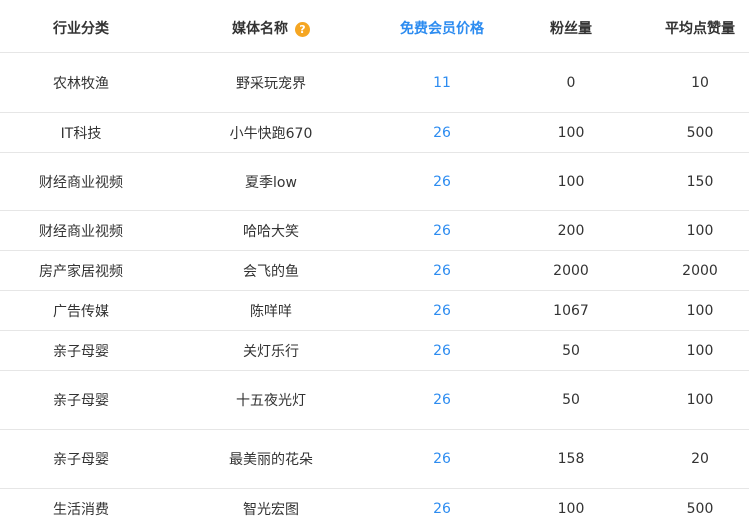  What do you see at coordinates (374, 459) in the screenshot?
I see `table-row: 亲子母婴 最美丽的花朵 26 158 20` at bounding box center [374, 459].